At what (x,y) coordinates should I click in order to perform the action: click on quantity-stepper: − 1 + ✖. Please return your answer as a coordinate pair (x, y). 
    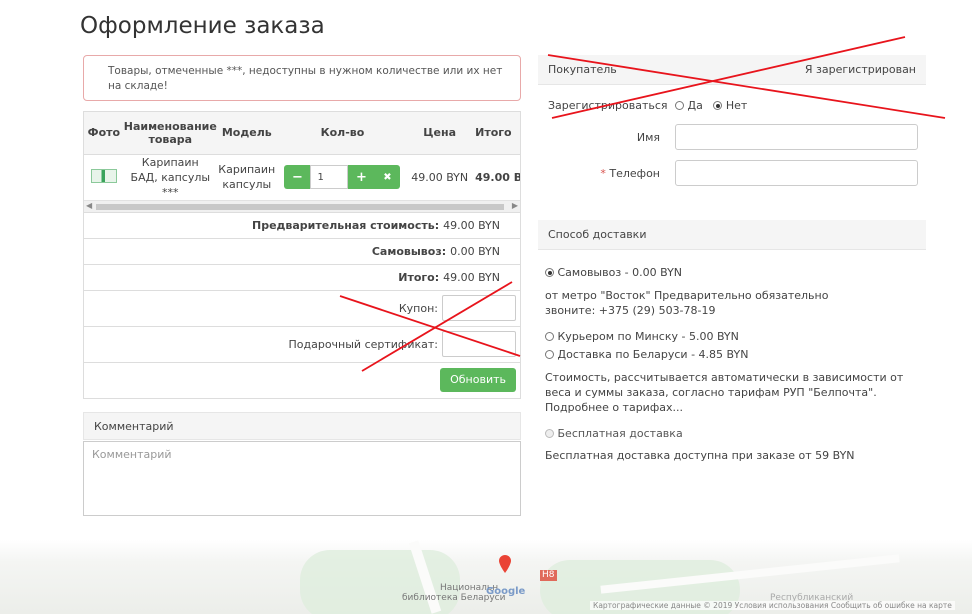
    Looking at the image, I should click on (342, 177).